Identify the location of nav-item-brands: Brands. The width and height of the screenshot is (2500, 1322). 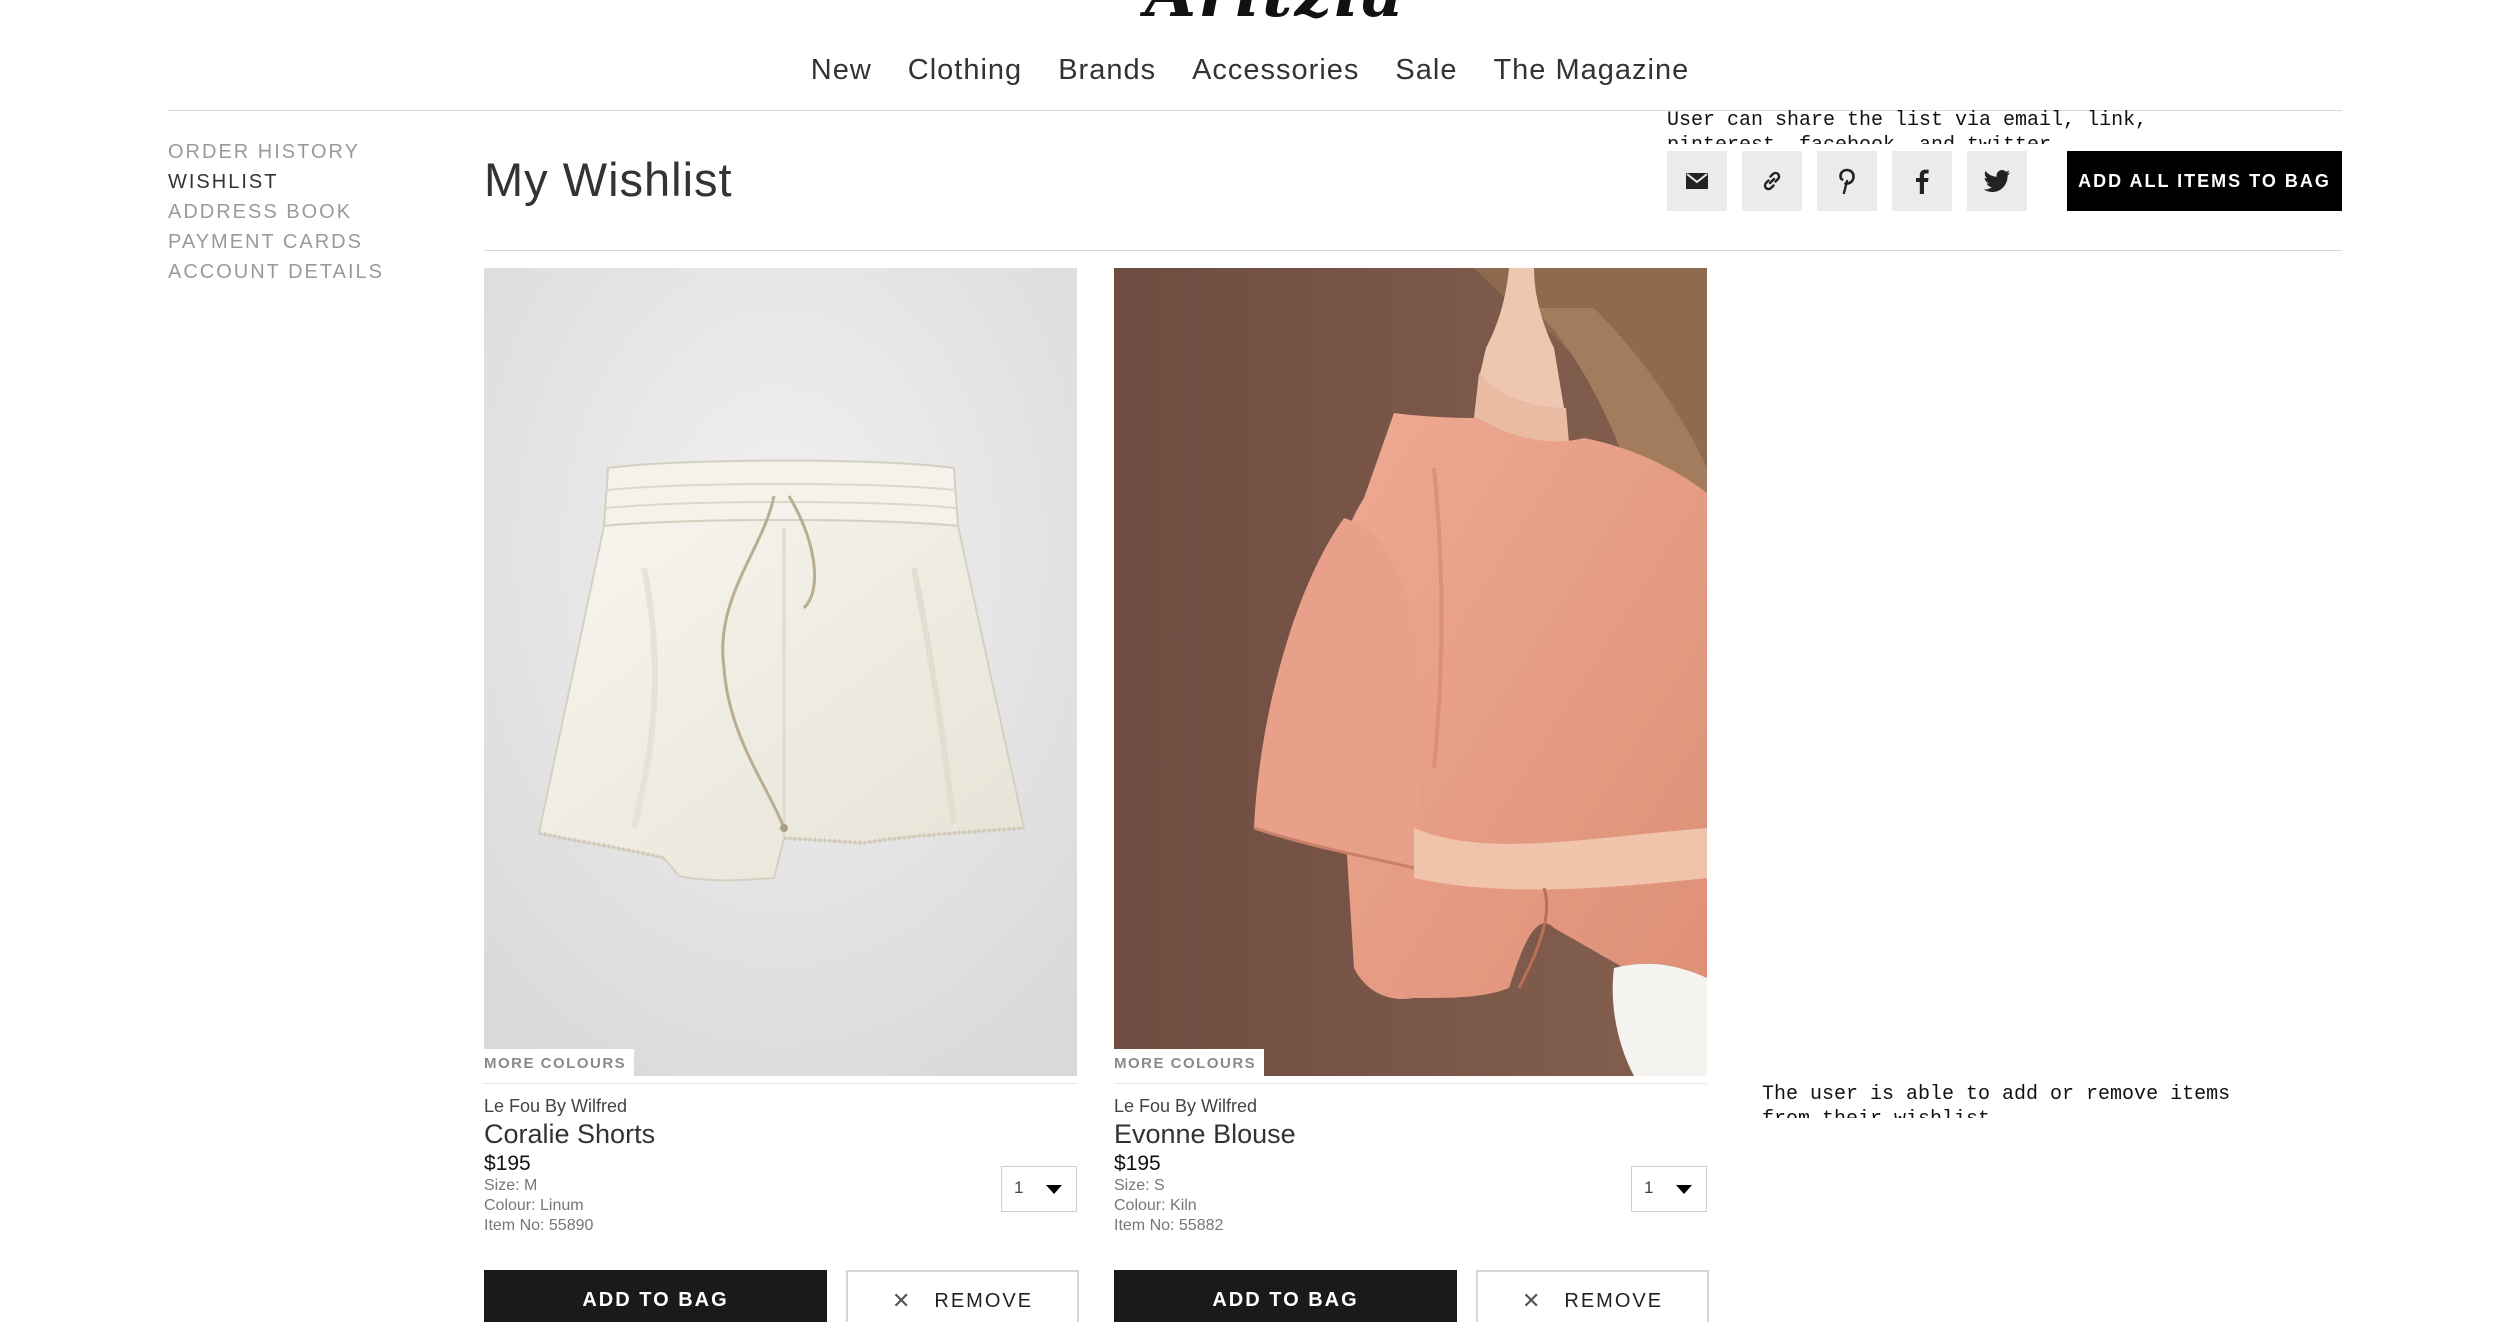
(1107, 70).